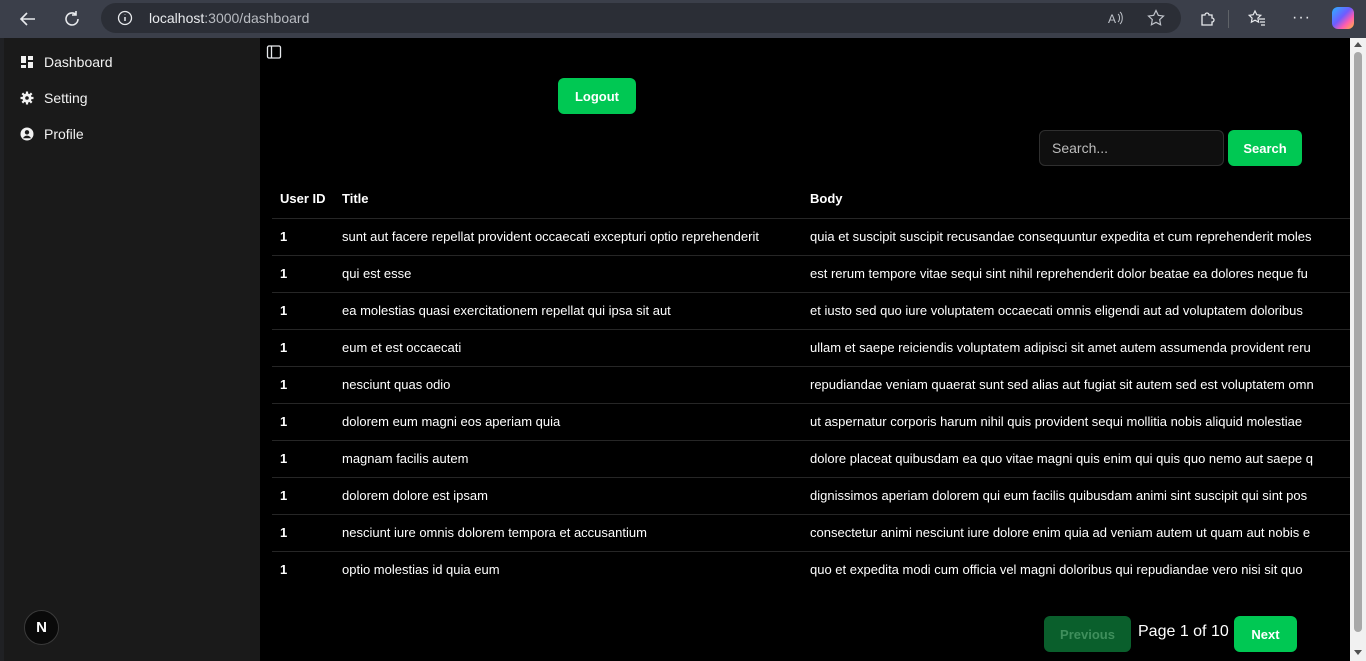  Describe the element at coordinates (641, 18) in the screenshot. I see `address-bar: localhost:3000/dashboard A` at that location.